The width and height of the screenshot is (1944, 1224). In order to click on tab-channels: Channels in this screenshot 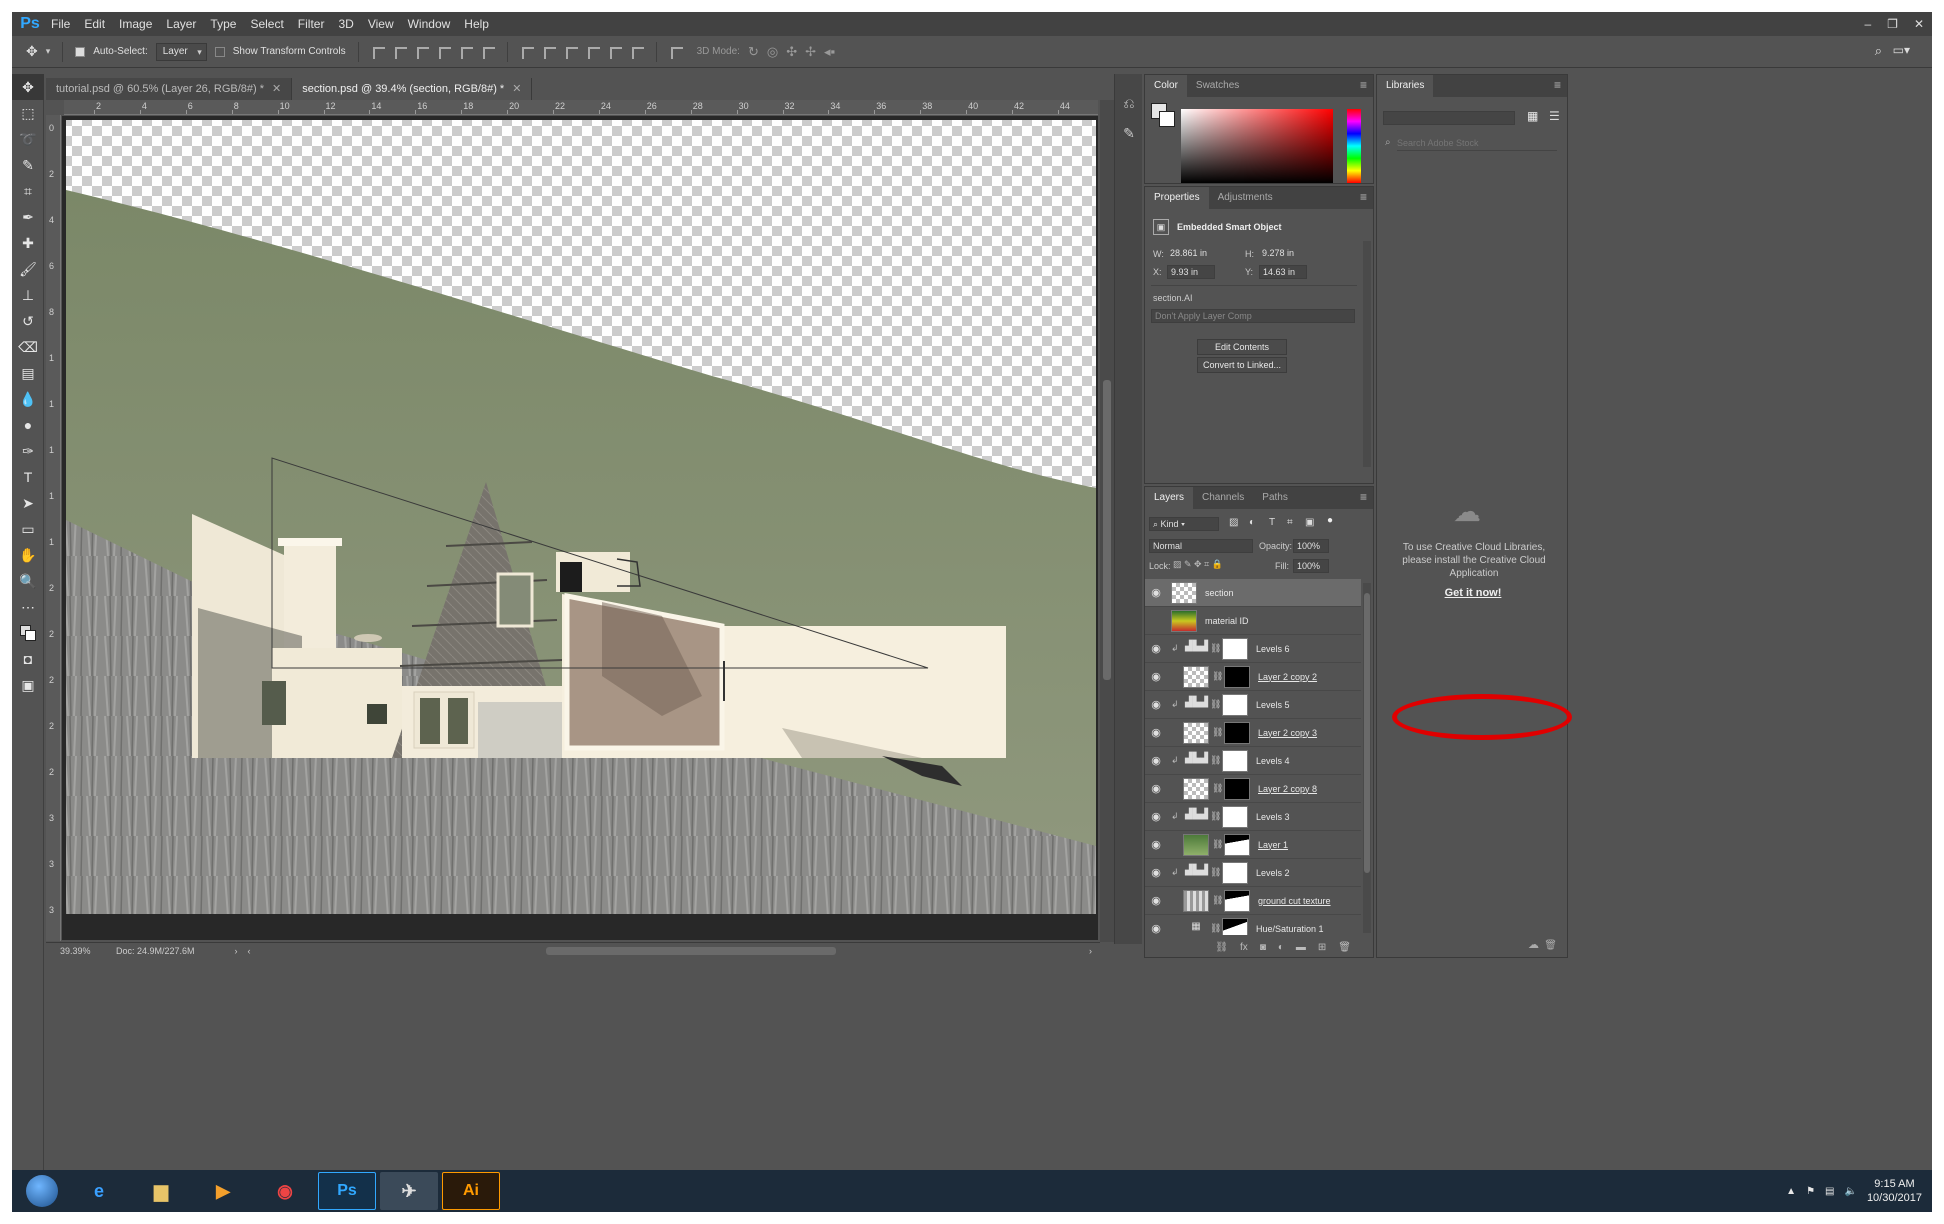, I will do `click(1223, 498)`.